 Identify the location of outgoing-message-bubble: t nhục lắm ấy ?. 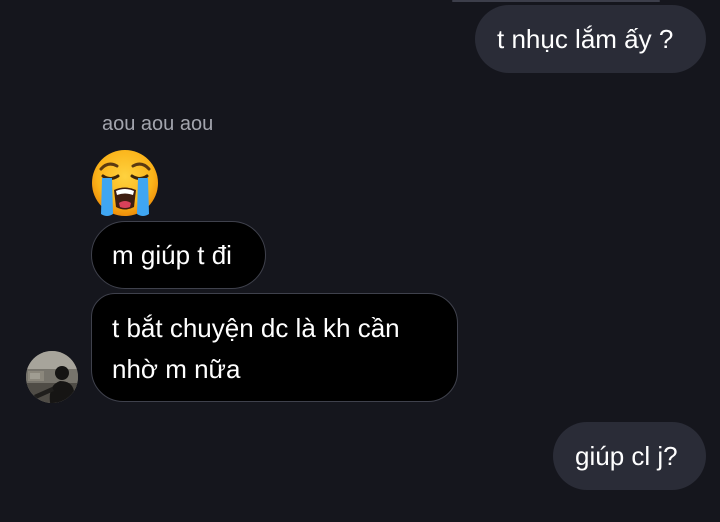
(590, 39).